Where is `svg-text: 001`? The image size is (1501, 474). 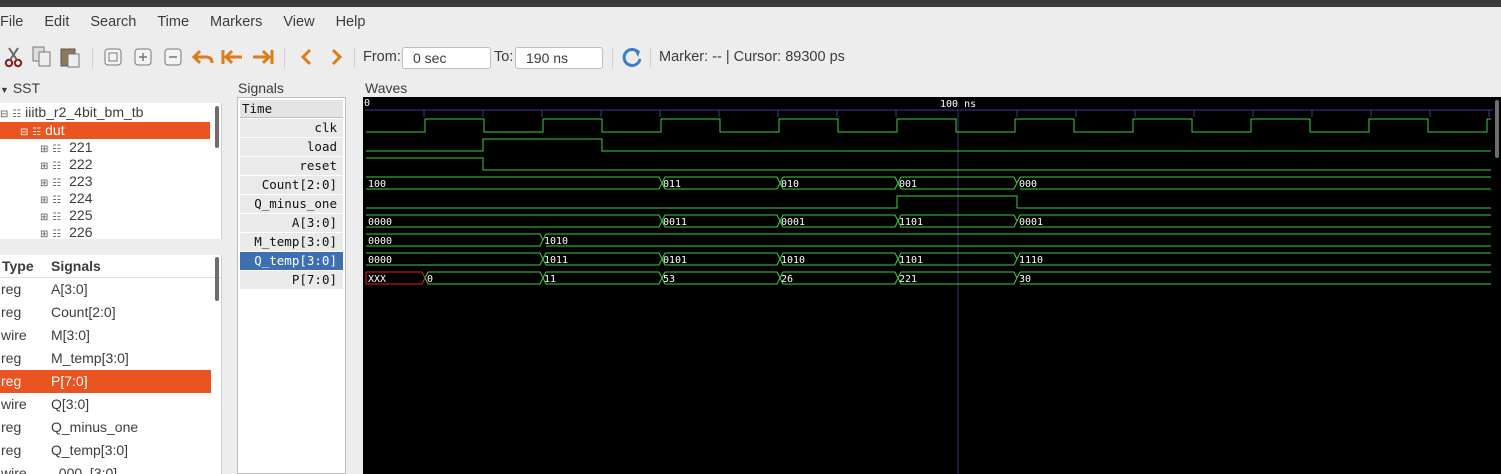
svg-text: 001 is located at coordinates (908, 184).